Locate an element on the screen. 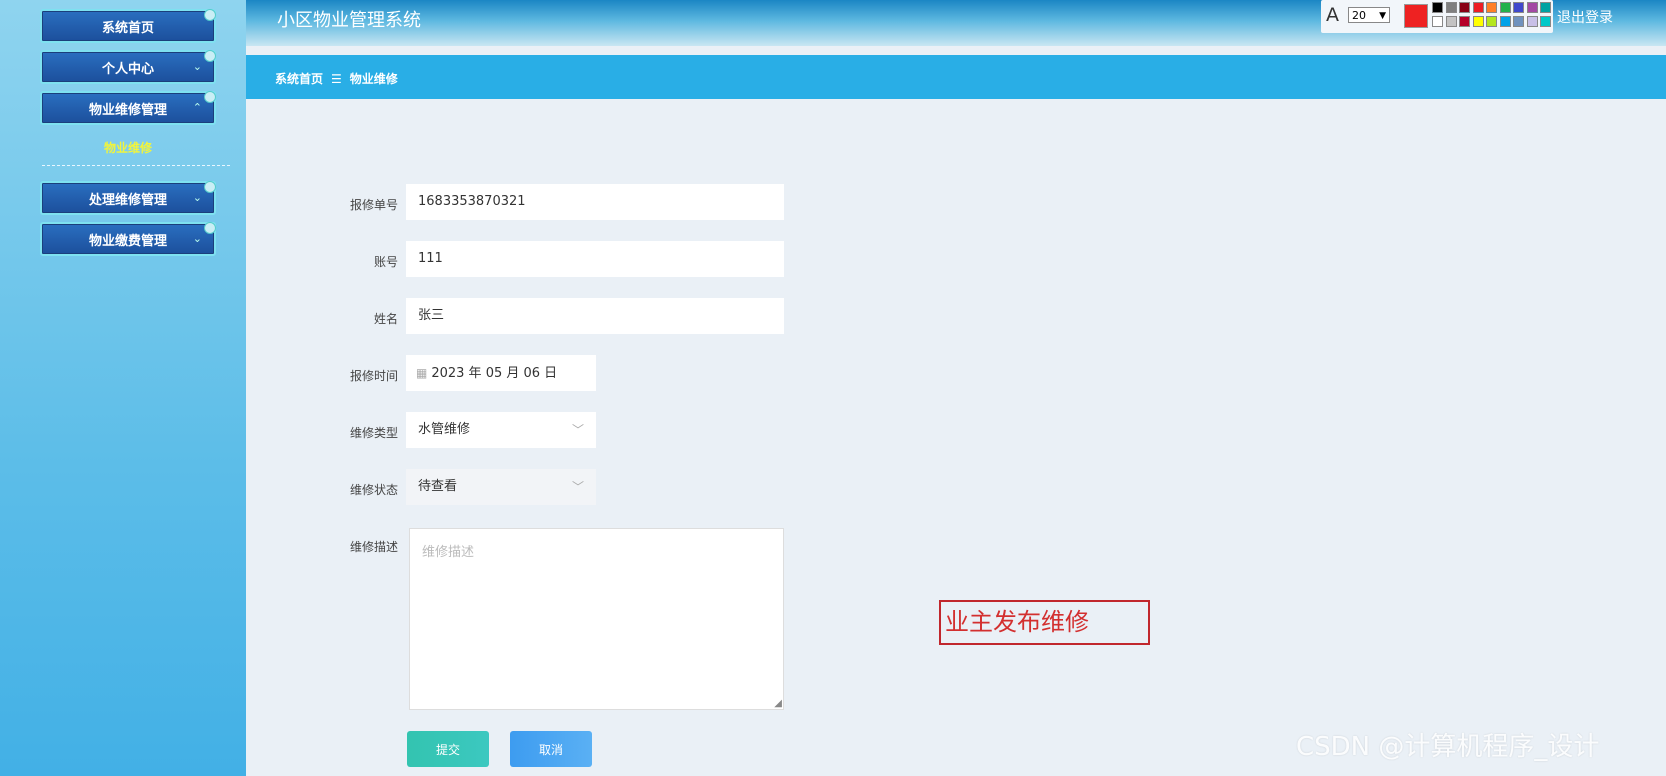 This screenshot has height=776, width=1666. sidebar-item-handle-repair: 处理维修管理 ⌄ is located at coordinates (128, 198).